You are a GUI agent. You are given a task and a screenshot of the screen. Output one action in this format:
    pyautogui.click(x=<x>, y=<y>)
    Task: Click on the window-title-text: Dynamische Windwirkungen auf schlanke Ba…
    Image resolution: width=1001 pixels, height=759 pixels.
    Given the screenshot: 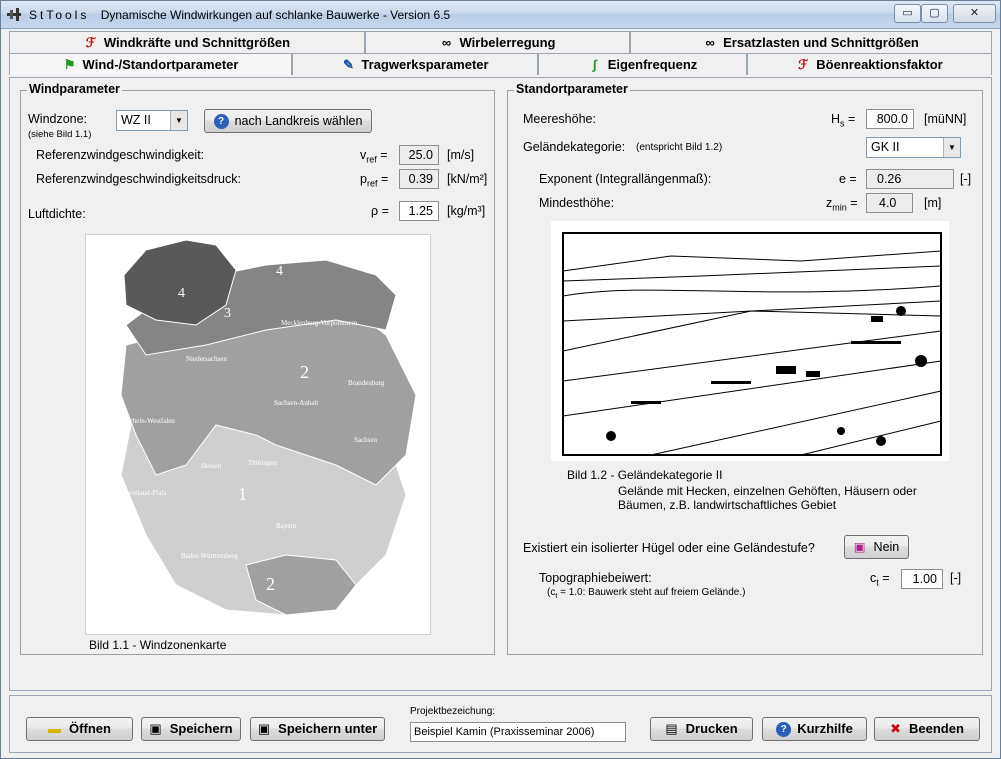 What is the action you would take?
    pyautogui.click(x=275, y=15)
    